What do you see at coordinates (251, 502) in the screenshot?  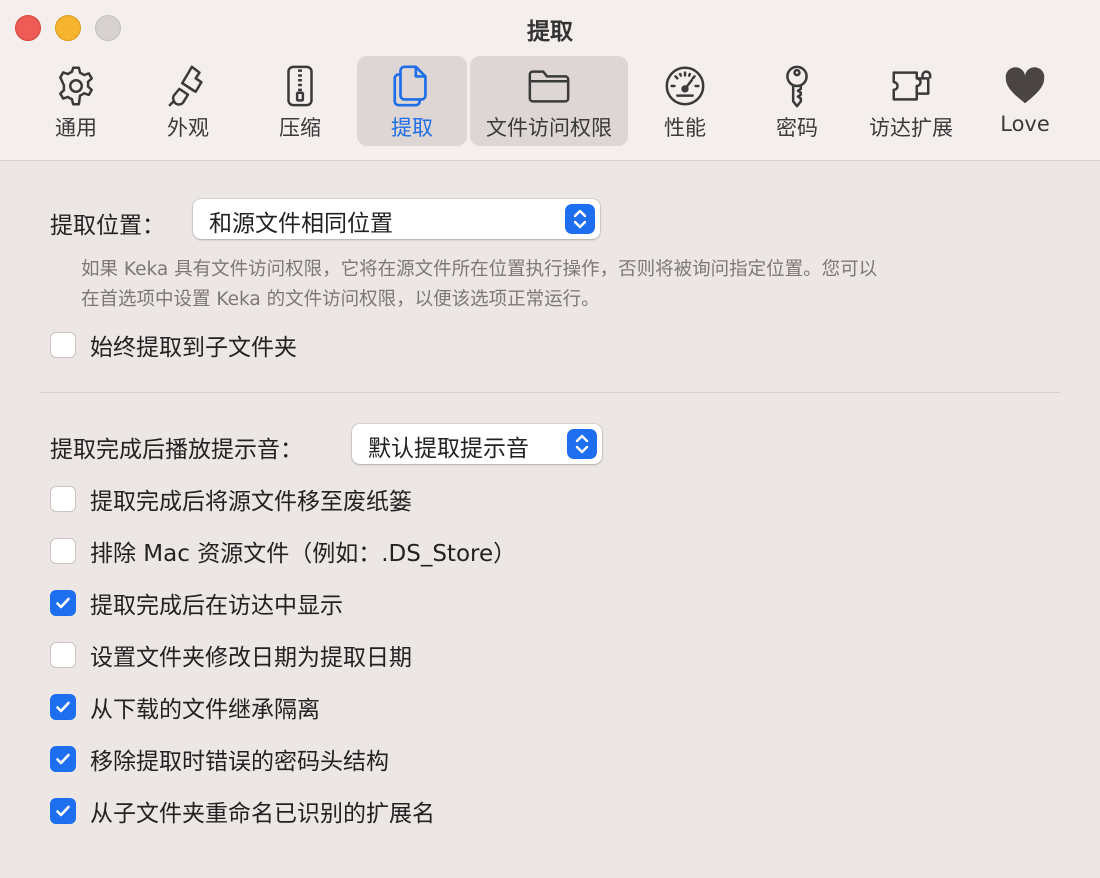 I see `option-label: 提取完成后将源文件移至废纸篓` at bounding box center [251, 502].